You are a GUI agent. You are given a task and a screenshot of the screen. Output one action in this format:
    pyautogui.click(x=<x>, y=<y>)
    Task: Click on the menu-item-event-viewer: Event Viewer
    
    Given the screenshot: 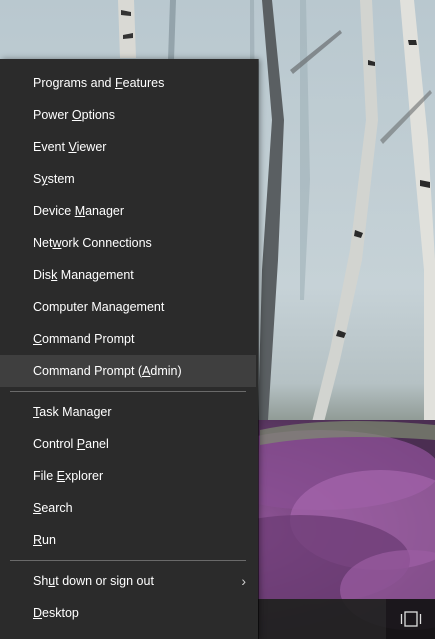 What is the action you would take?
    pyautogui.click(x=128, y=147)
    